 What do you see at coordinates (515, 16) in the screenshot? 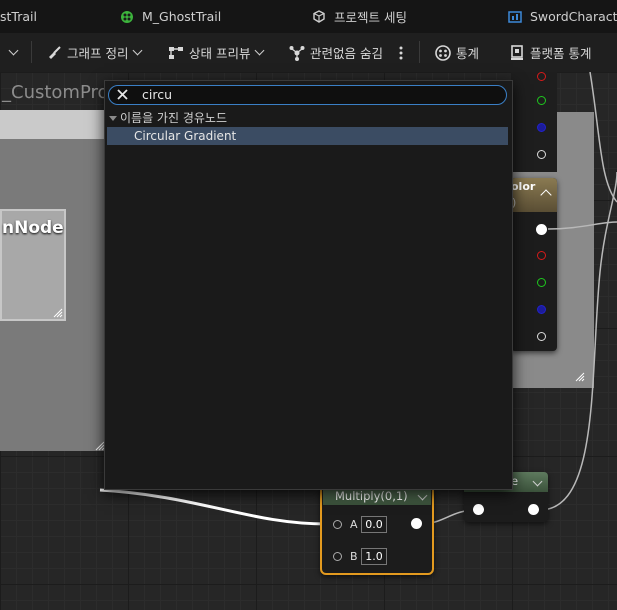
I see `blueprint-icon` at bounding box center [515, 16].